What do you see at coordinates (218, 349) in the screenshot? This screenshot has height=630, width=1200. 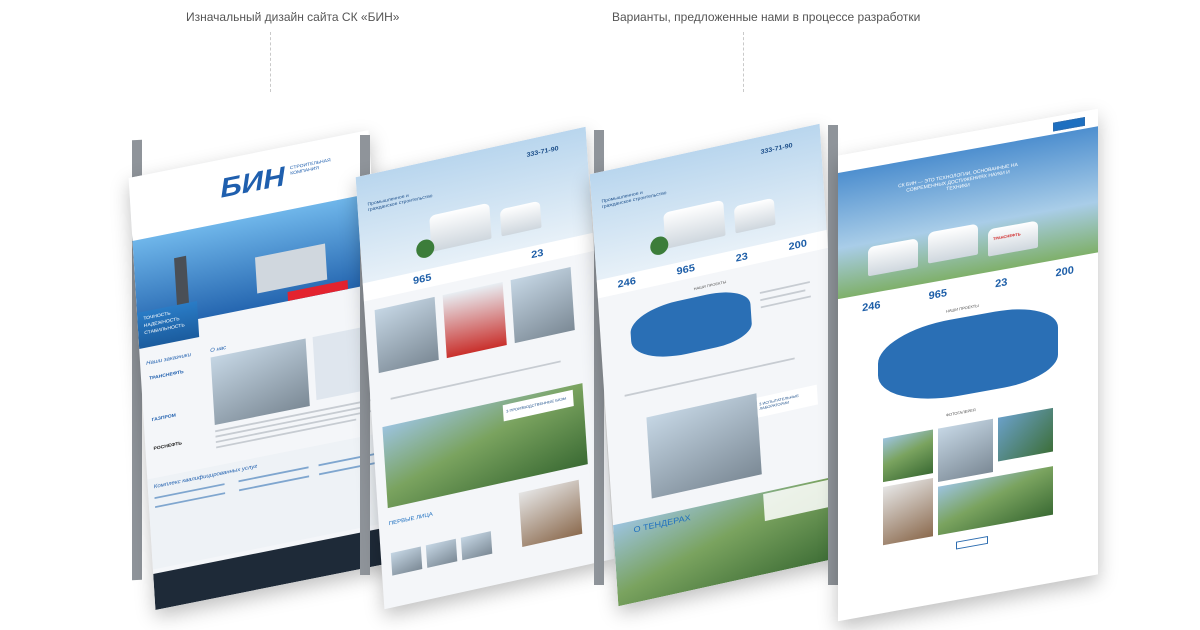 I see `original-about-title: О нас` at bounding box center [218, 349].